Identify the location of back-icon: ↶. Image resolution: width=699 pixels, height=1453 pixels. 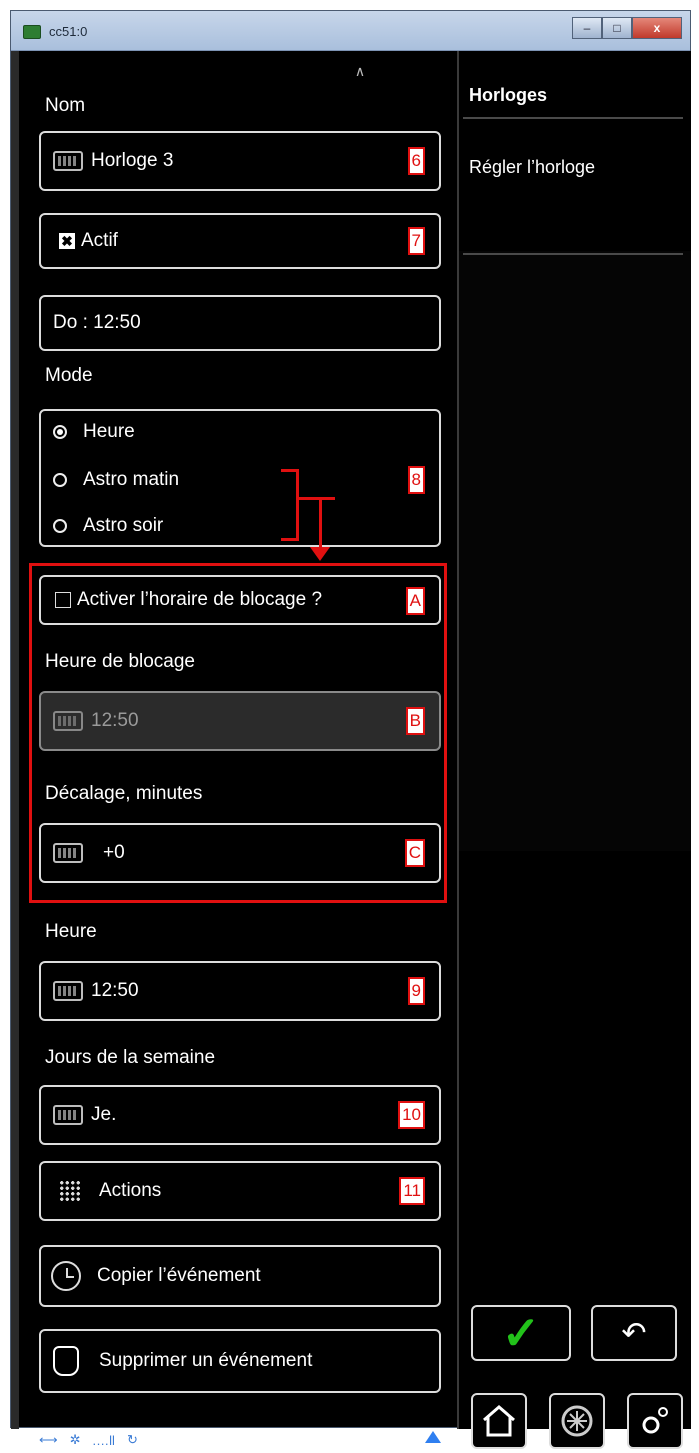
(634, 1333).